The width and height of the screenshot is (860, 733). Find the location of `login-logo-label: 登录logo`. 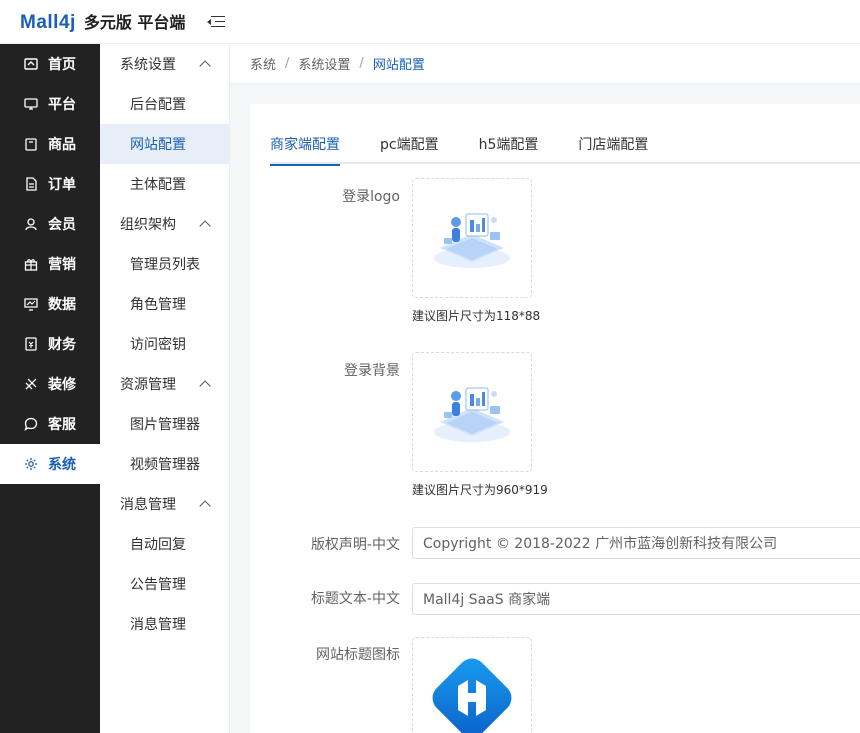

login-logo-label: 登录logo is located at coordinates (371, 197).